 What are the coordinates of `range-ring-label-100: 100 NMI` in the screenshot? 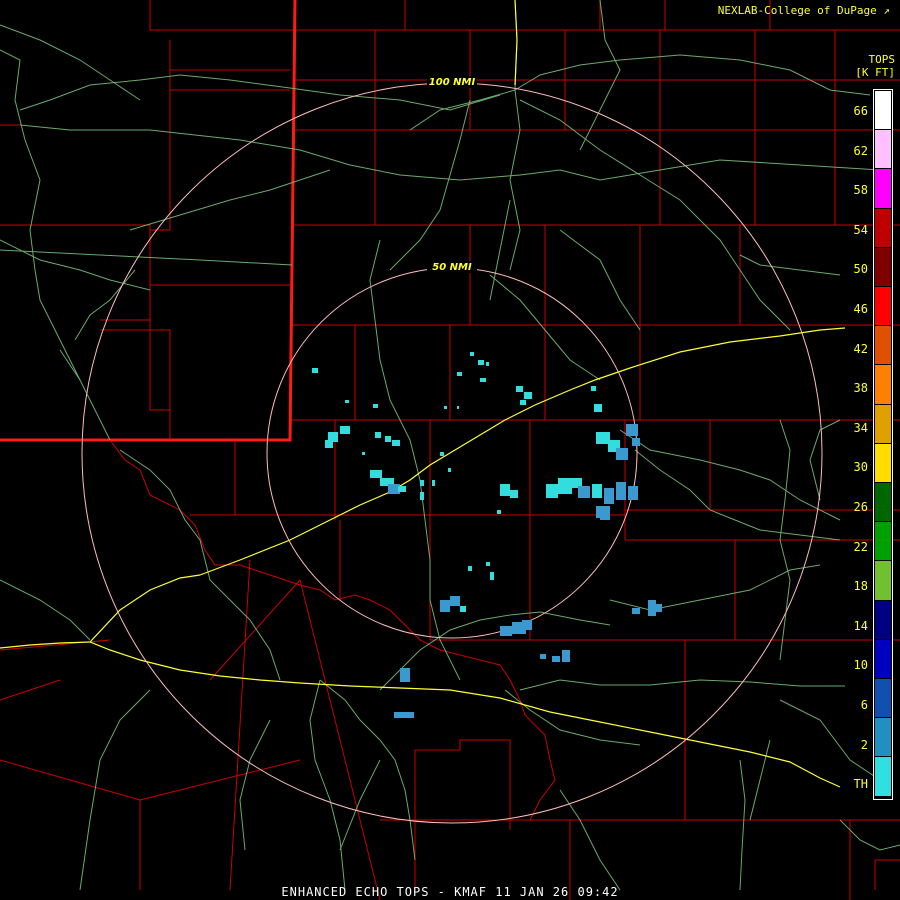 It's located at (452, 82).